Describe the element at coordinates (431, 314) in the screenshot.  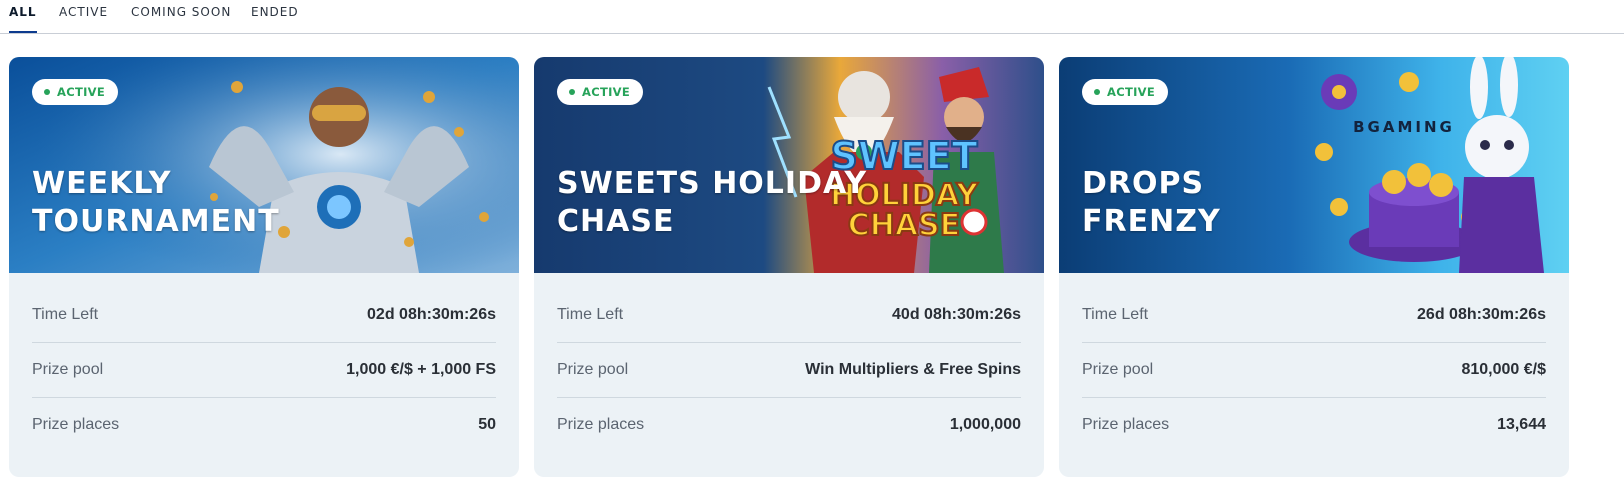
I see `detail-value: 02d 08h:30m:26s` at that location.